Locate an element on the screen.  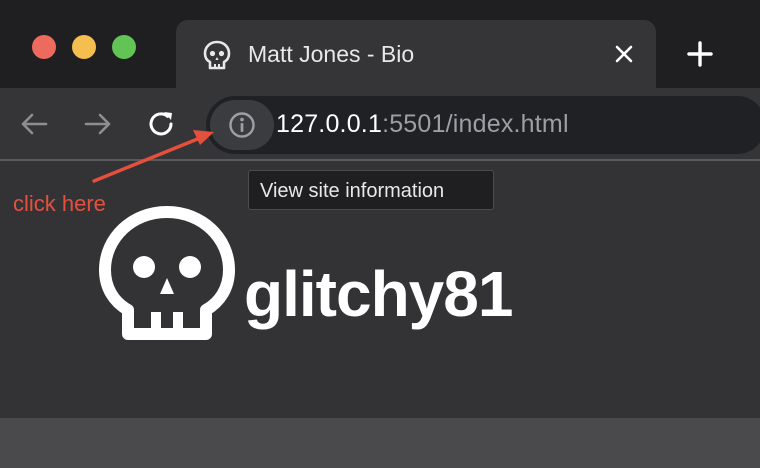
tooltip-text: View site information is located at coordinates (352, 191).